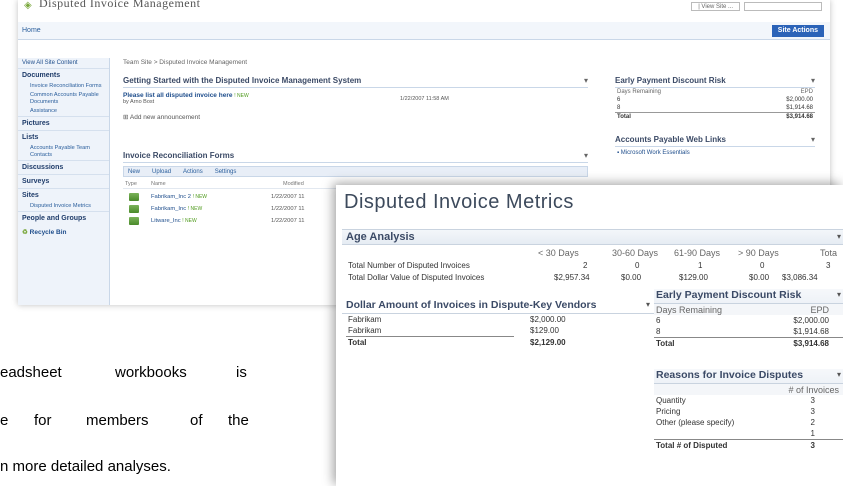 The width and height of the screenshot is (843, 486). What do you see at coordinates (355, 171) in the screenshot?
I see `library-toolbar: New Upload Actions Settings` at bounding box center [355, 171].